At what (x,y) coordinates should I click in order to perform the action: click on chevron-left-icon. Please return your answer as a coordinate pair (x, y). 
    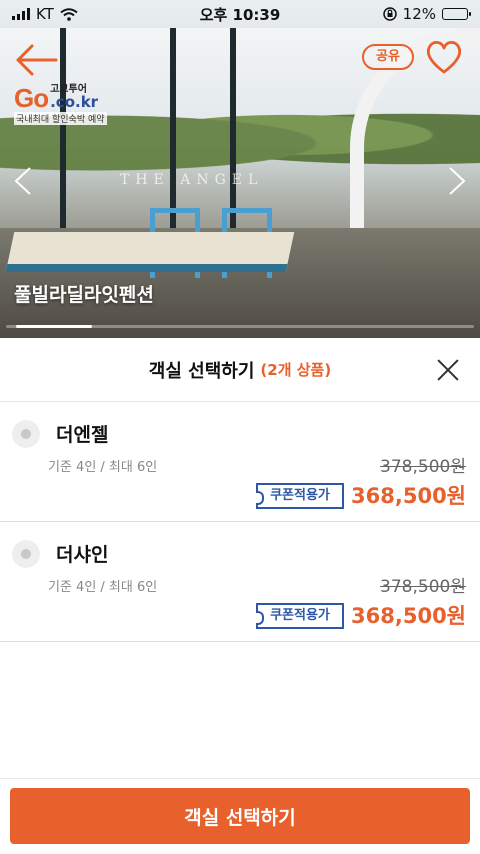
    Looking at the image, I should click on (23, 181).